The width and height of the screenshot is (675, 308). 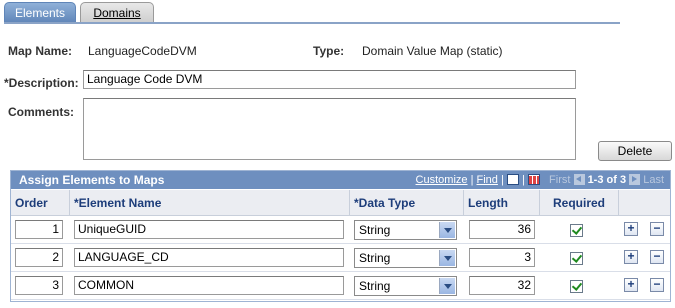 What do you see at coordinates (329, 51) in the screenshot?
I see `type-label: Type:` at bounding box center [329, 51].